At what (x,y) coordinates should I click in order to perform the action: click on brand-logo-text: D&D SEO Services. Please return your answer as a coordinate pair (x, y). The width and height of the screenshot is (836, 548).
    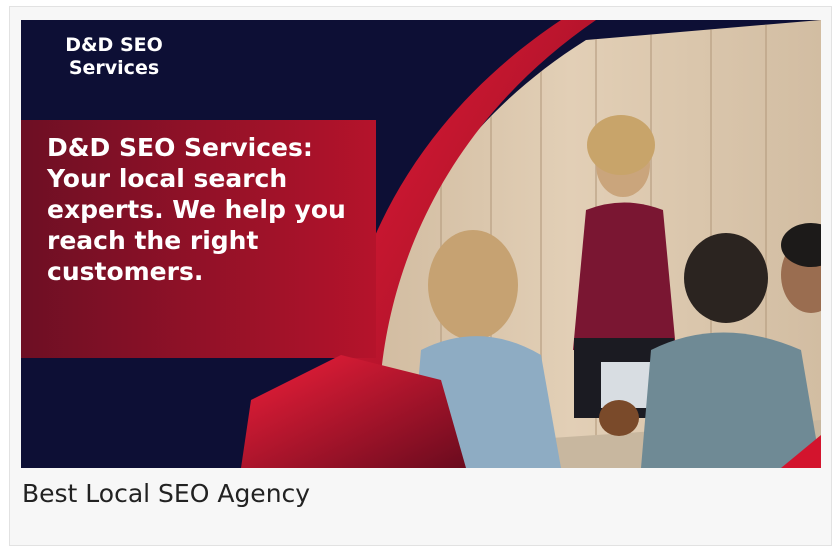
    Looking at the image, I should click on (114, 56).